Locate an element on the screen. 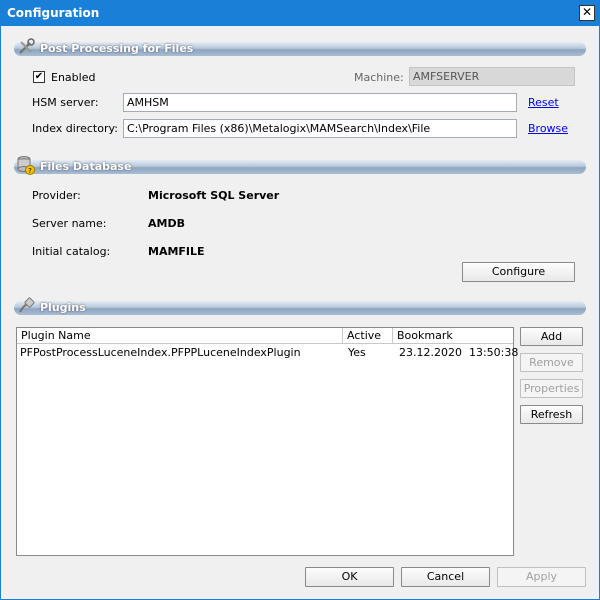 The height and width of the screenshot is (600, 600). provider-label: Provider: is located at coordinates (56, 195).